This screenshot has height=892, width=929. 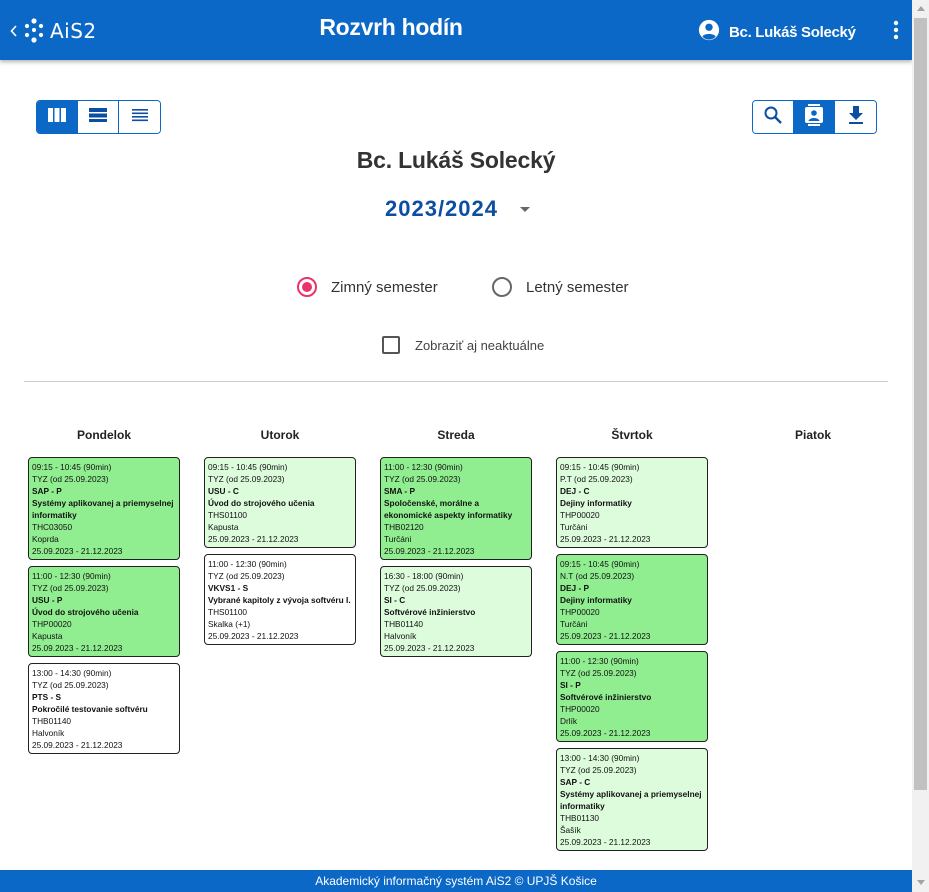 I want to click on class-code: VKVS1 - S, so click(x=228, y=588).